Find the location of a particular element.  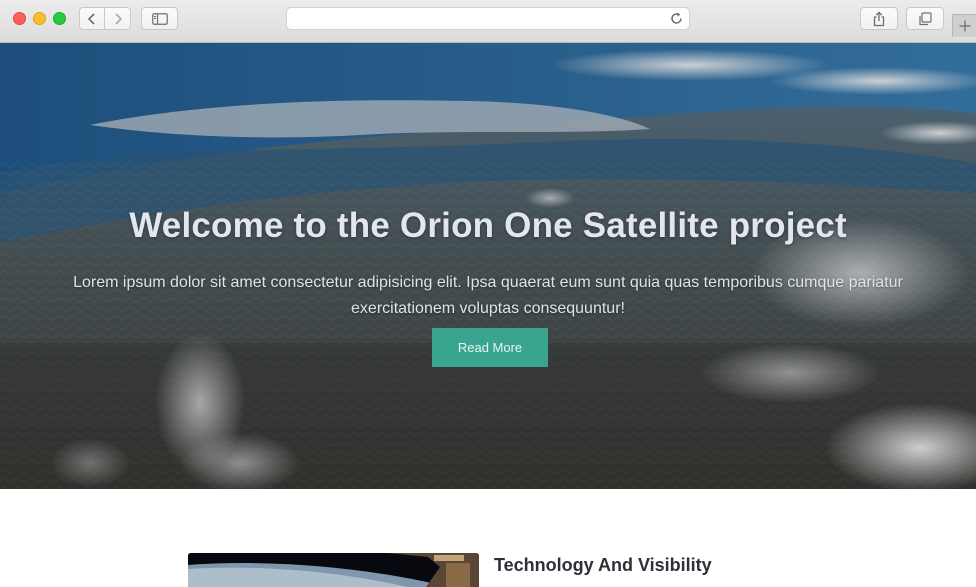

minimize-window-button is located at coordinates (39, 18).